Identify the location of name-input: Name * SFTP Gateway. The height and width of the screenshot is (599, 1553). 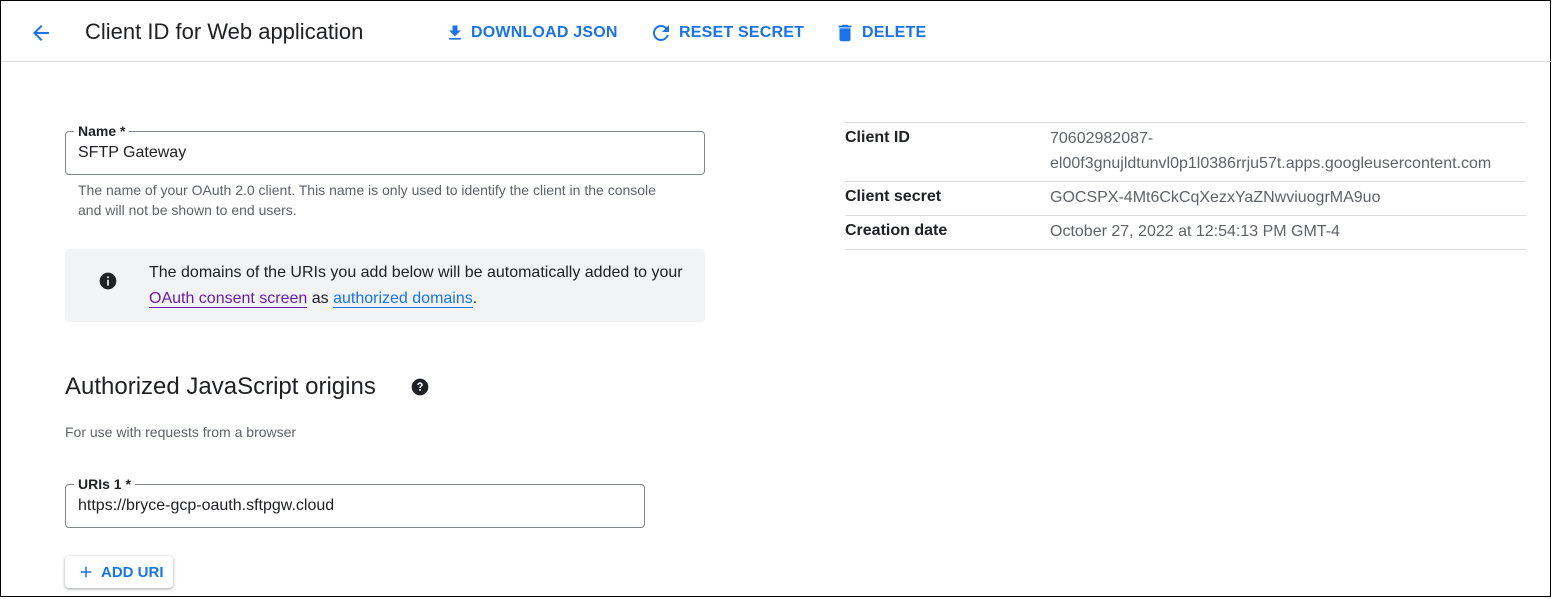
(385, 148).